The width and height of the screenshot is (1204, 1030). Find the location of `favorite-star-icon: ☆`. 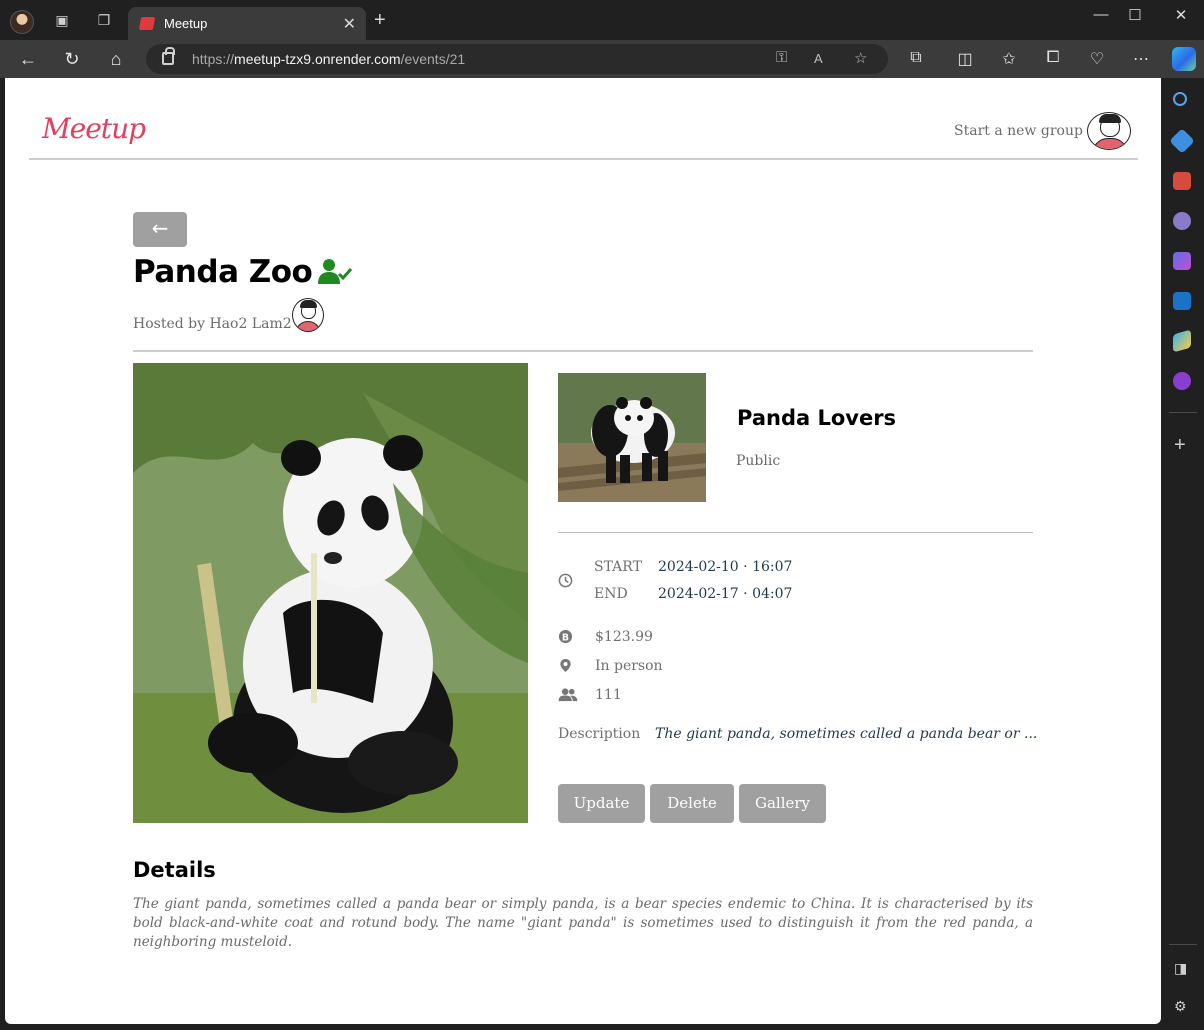

favorite-star-icon: ☆ is located at coordinates (860, 58).